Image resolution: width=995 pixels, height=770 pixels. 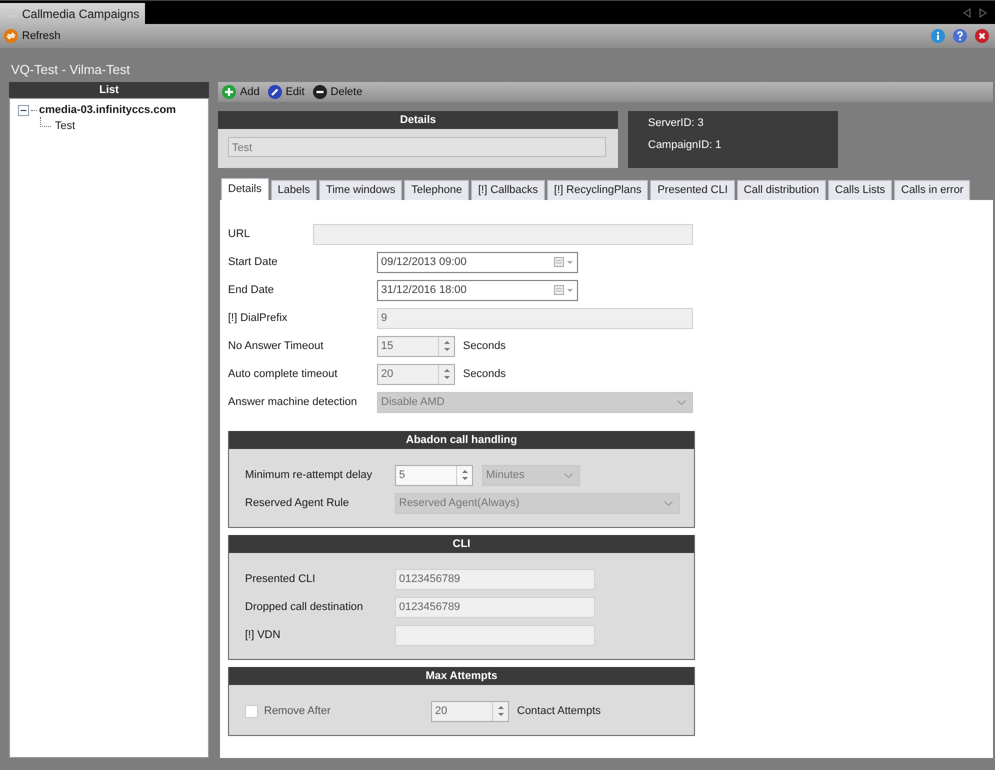 What do you see at coordinates (860, 190) in the screenshot?
I see `tab: Calls Lists` at bounding box center [860, 190].